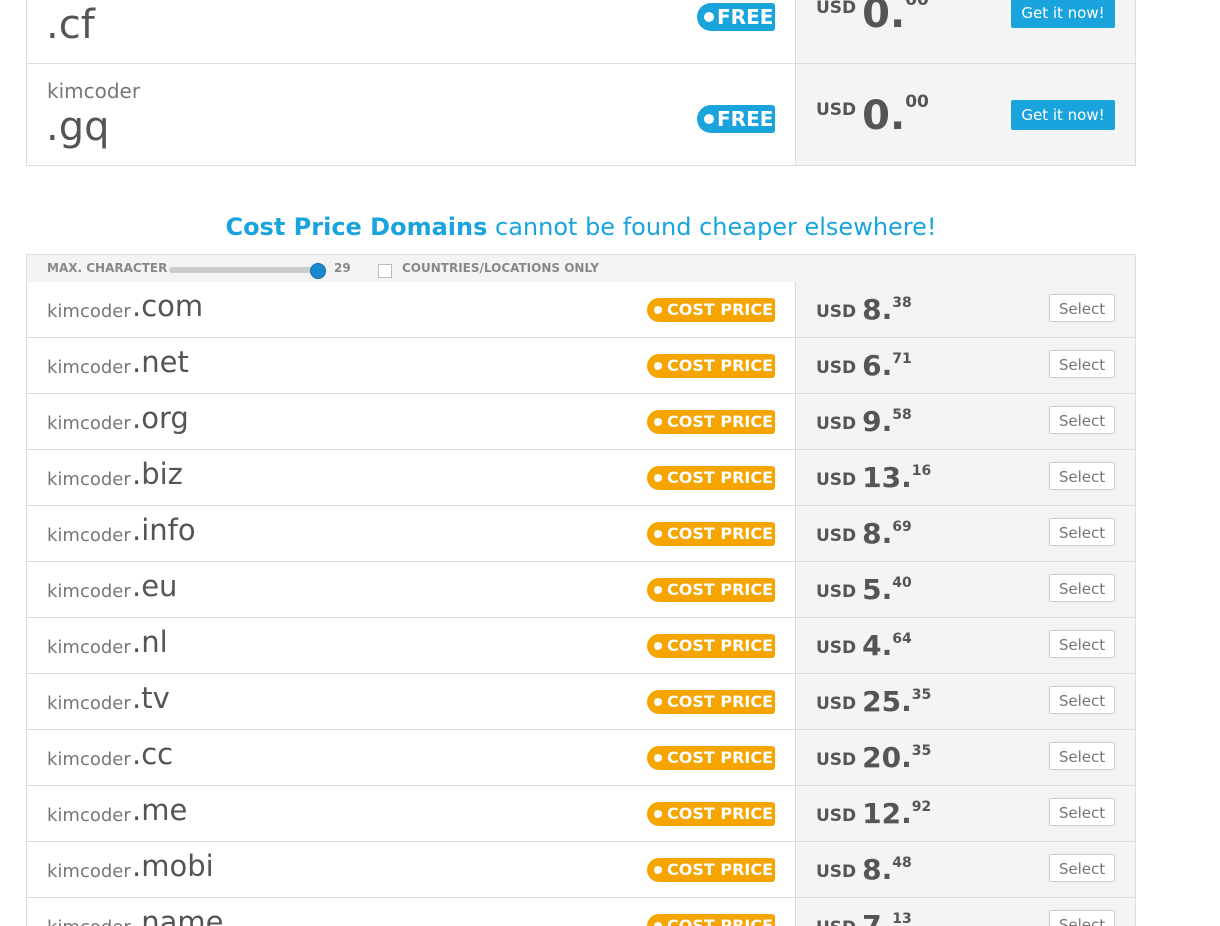 This screenshot has width=1220, height=926. I want to click on price-decimal: 38, so click(902, 303).